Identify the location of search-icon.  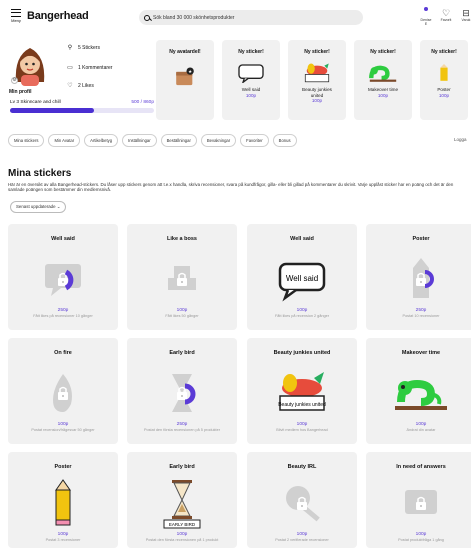
(147, 17).